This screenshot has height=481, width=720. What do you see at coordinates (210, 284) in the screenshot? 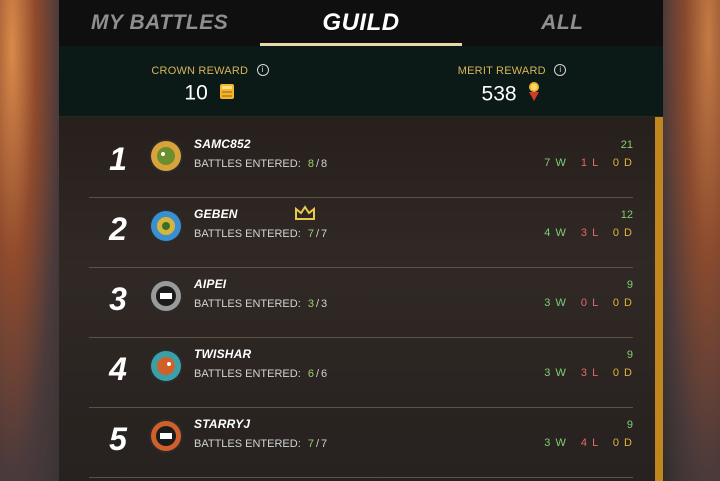
I see `player-name: AIPEI` at bounding box center [210, 284].